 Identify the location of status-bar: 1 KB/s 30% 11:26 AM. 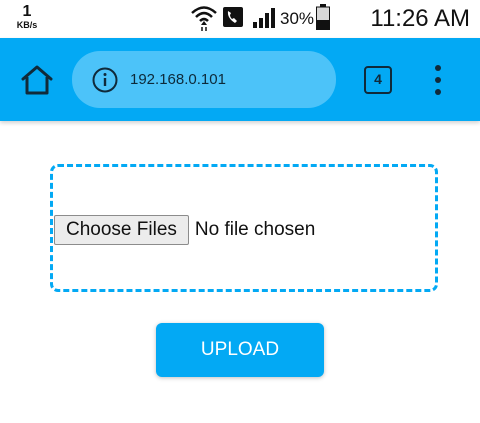
(240, 19).